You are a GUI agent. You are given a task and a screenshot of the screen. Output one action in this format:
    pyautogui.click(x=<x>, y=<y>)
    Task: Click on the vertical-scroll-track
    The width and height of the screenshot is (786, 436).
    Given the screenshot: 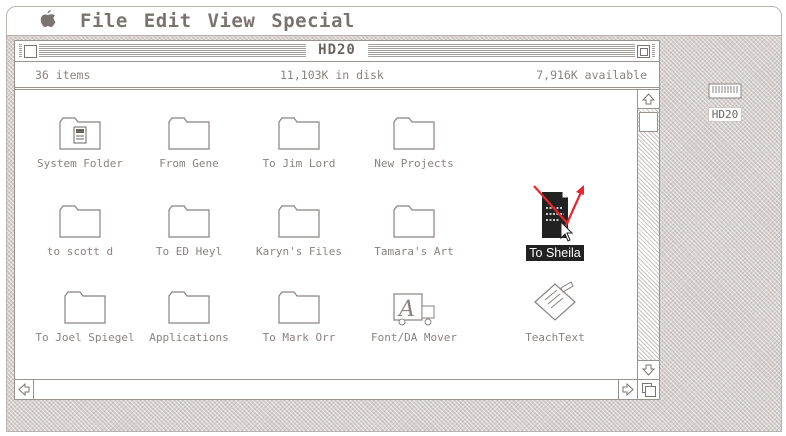 What is the action you would take?
    pyautogui.click(x=648, y=234)
    